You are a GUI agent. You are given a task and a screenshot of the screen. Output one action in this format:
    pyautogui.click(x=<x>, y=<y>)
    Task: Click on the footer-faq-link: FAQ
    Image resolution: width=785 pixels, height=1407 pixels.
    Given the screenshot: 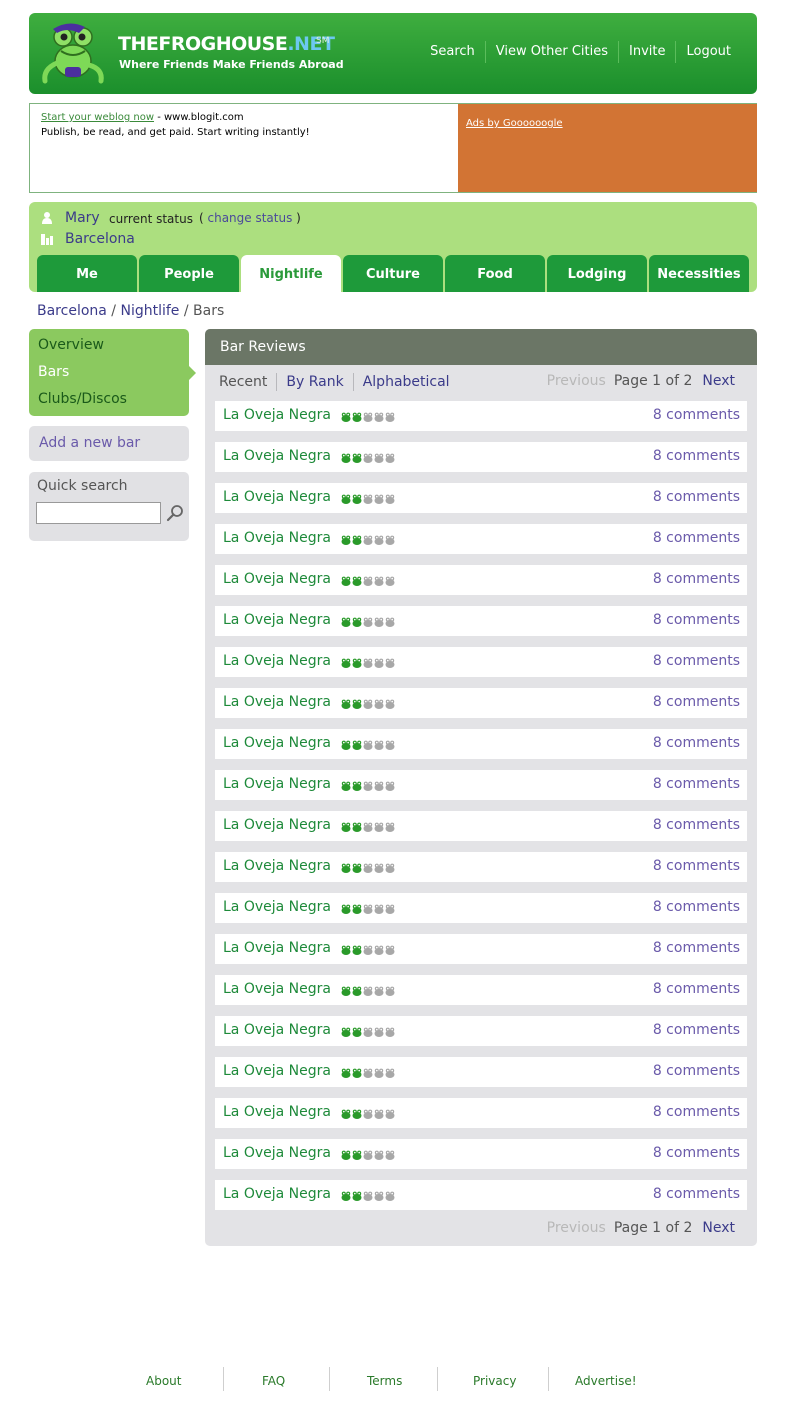 What is the action you would take?
    pyautogui.click(x=273, y=1381)
    